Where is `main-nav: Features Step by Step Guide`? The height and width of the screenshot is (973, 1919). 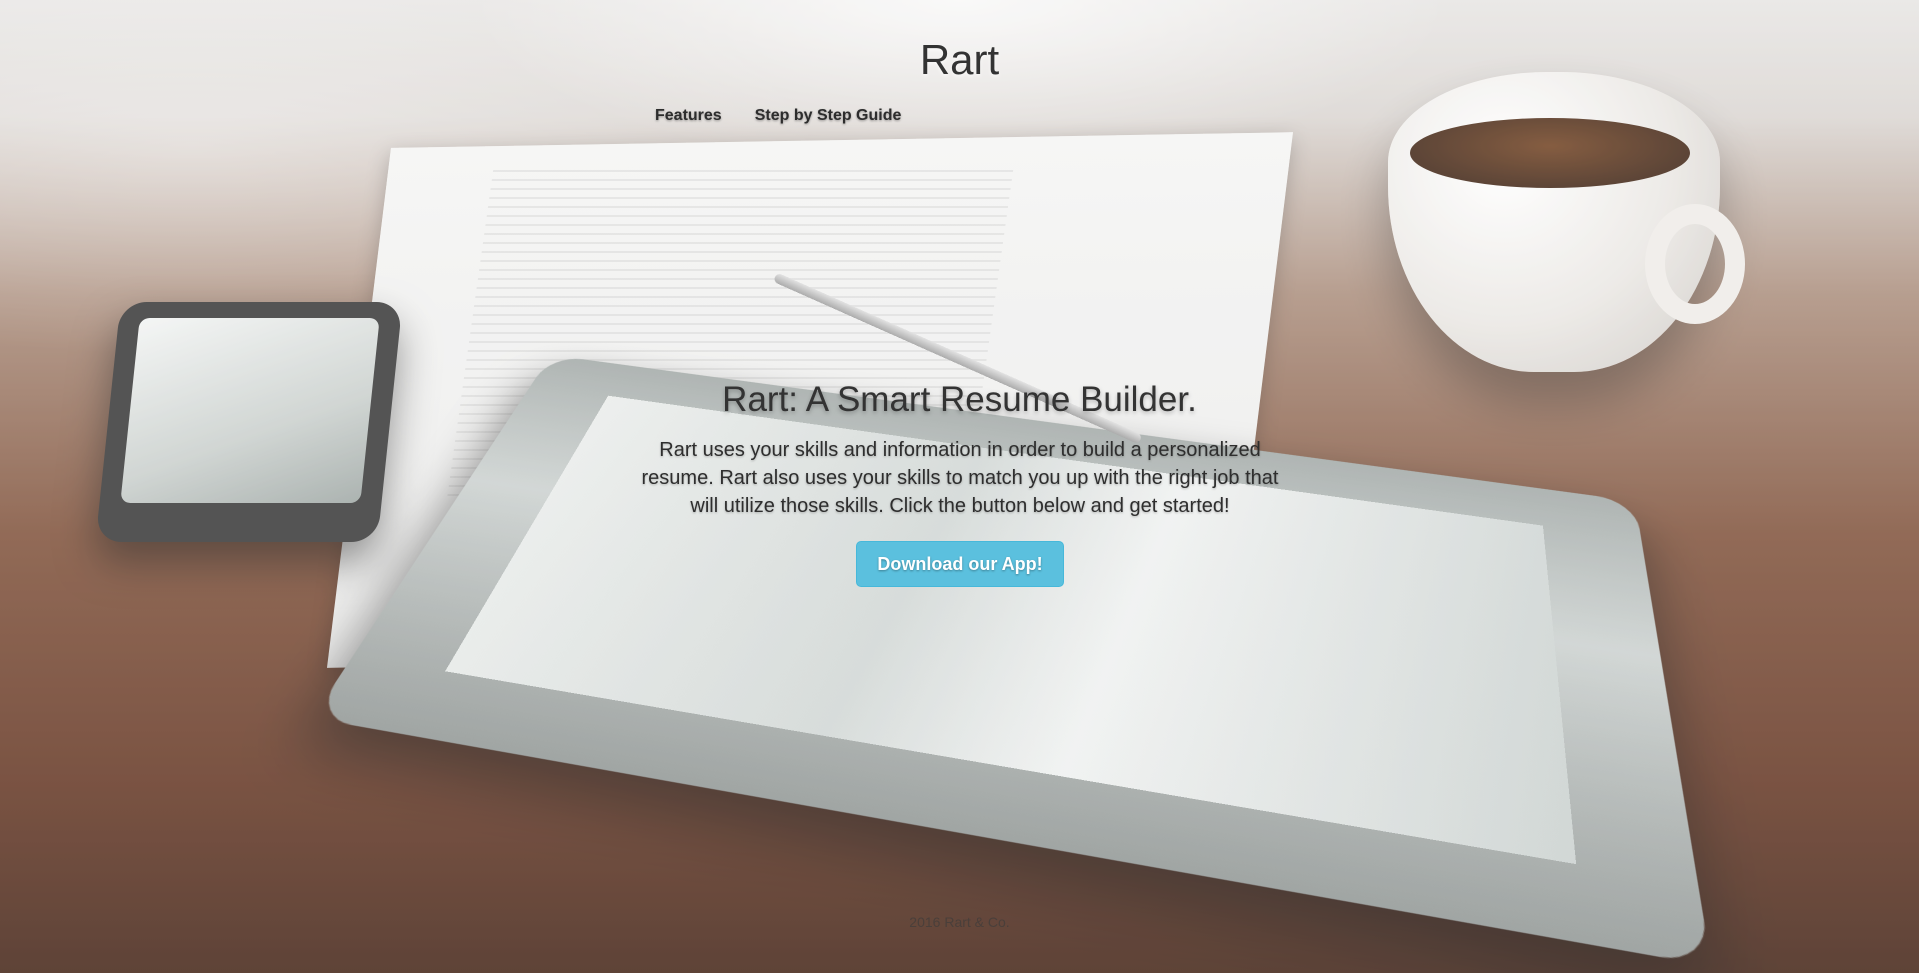 main-nav: Features Step by Step Guide is located at coordinates (778, 116).